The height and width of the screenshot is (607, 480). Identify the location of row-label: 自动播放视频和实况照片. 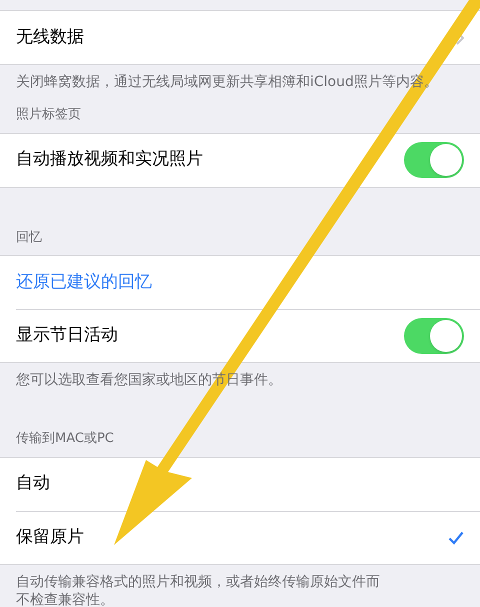
(109, 160).